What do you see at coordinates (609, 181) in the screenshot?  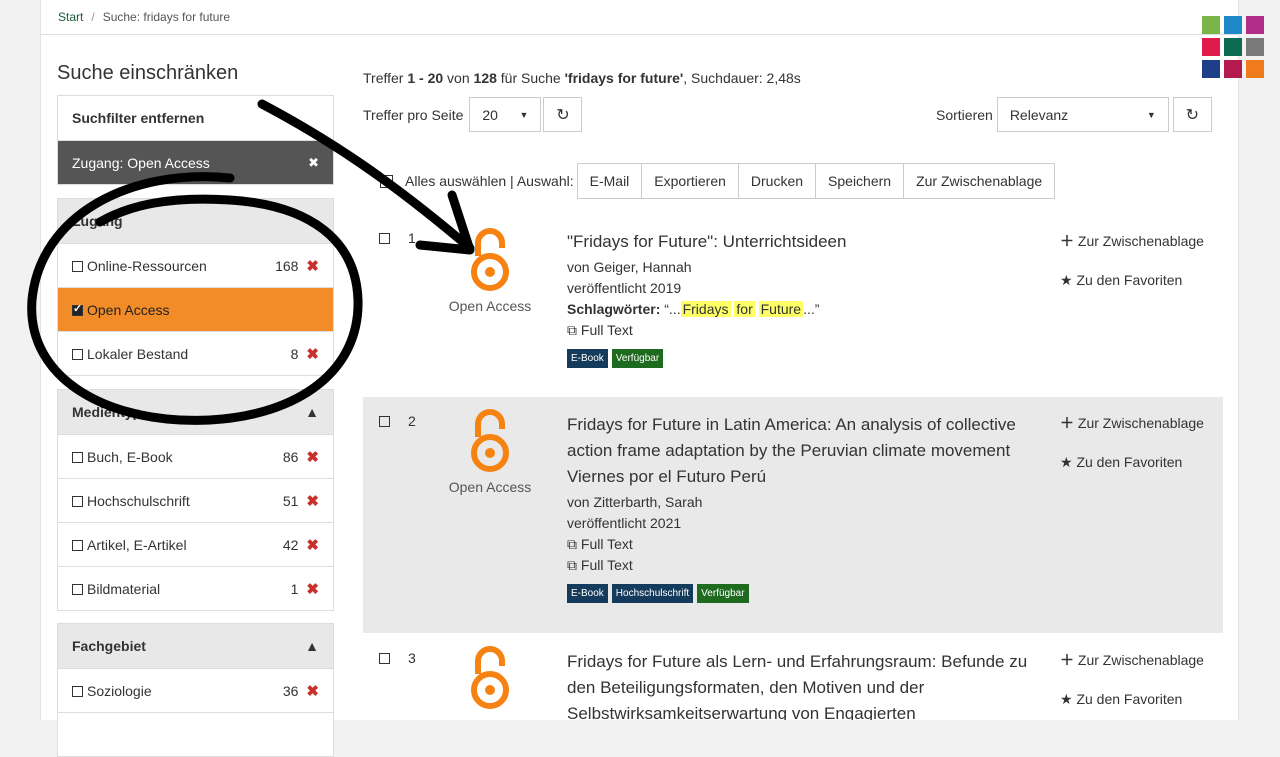 I see `email-button: E-Mail` at bounding box center [609, 181].